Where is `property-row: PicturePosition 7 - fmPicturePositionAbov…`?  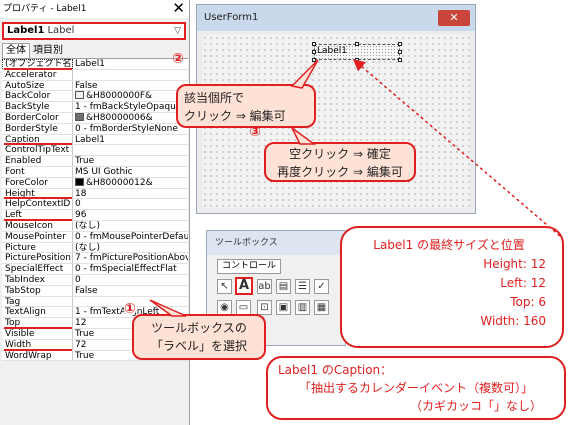 property-row: PicturePosition 7 - fmPicturePositionAbov… is located at coordinates (95, 259).